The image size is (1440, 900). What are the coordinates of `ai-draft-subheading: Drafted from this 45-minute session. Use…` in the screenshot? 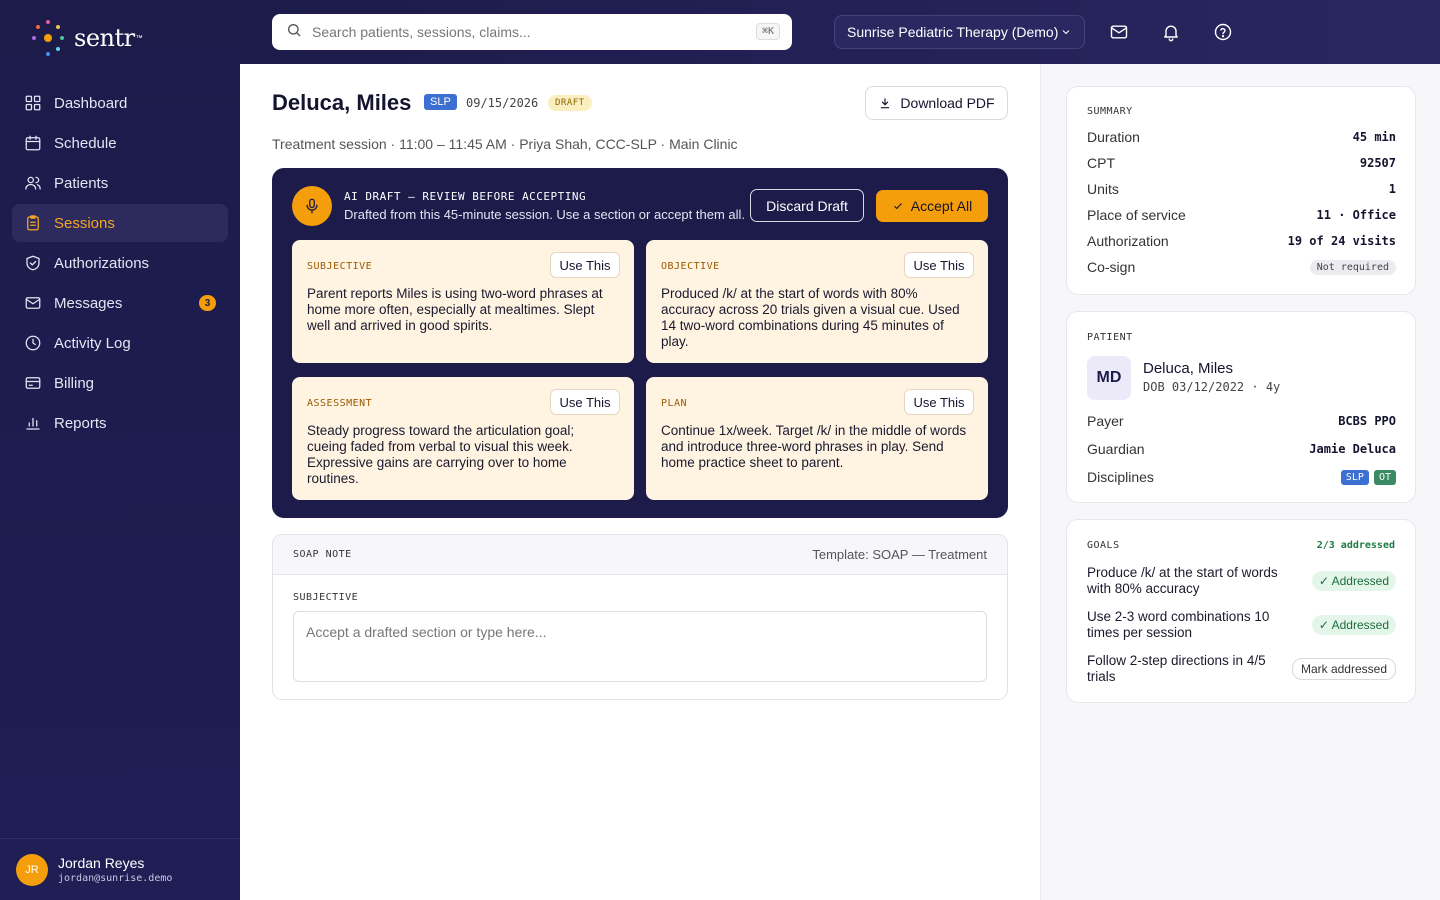 It's located at (545, 214).